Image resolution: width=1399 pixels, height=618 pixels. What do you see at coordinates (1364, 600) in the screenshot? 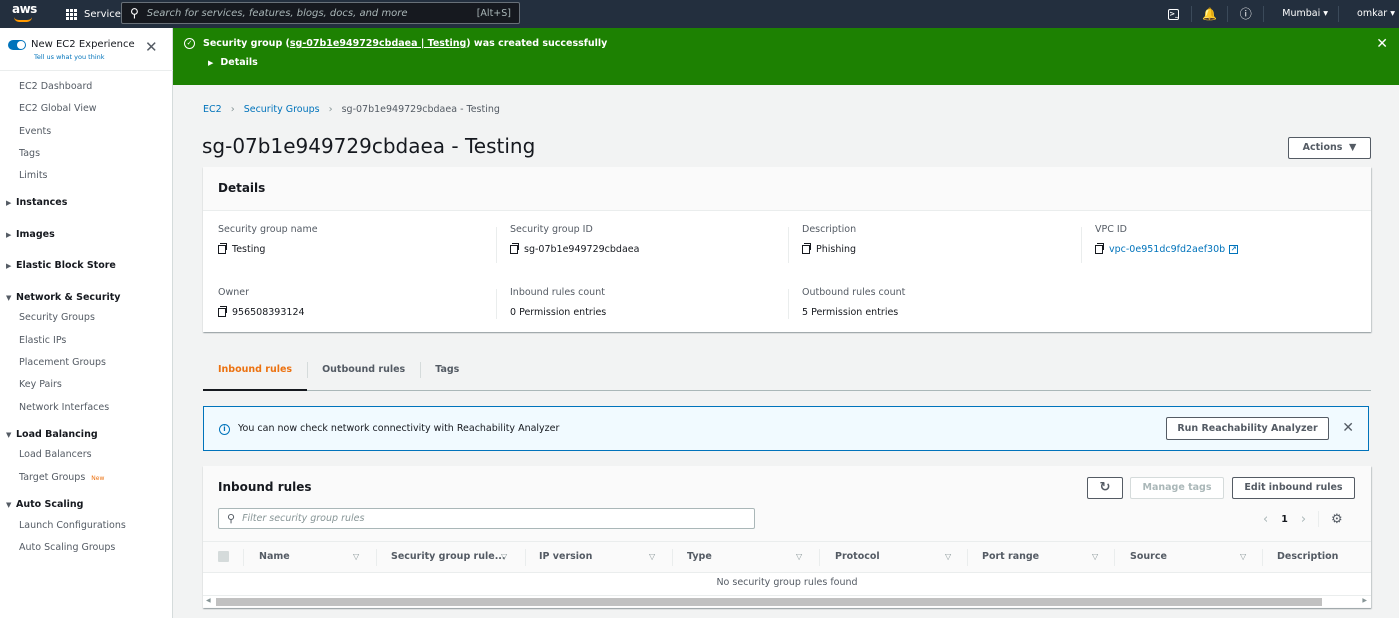
I see `scroll-right-icon: ▶` at bounding box center [1364, 600].